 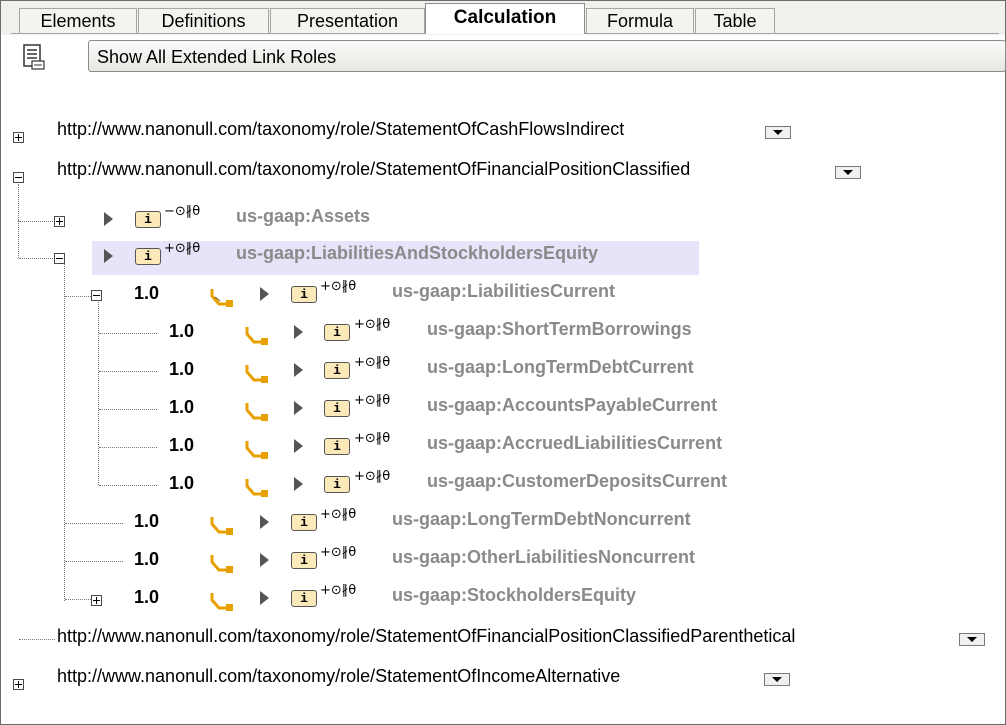 I want to click on element-name: us-gaap:Assets, so click(x=303, y=216).